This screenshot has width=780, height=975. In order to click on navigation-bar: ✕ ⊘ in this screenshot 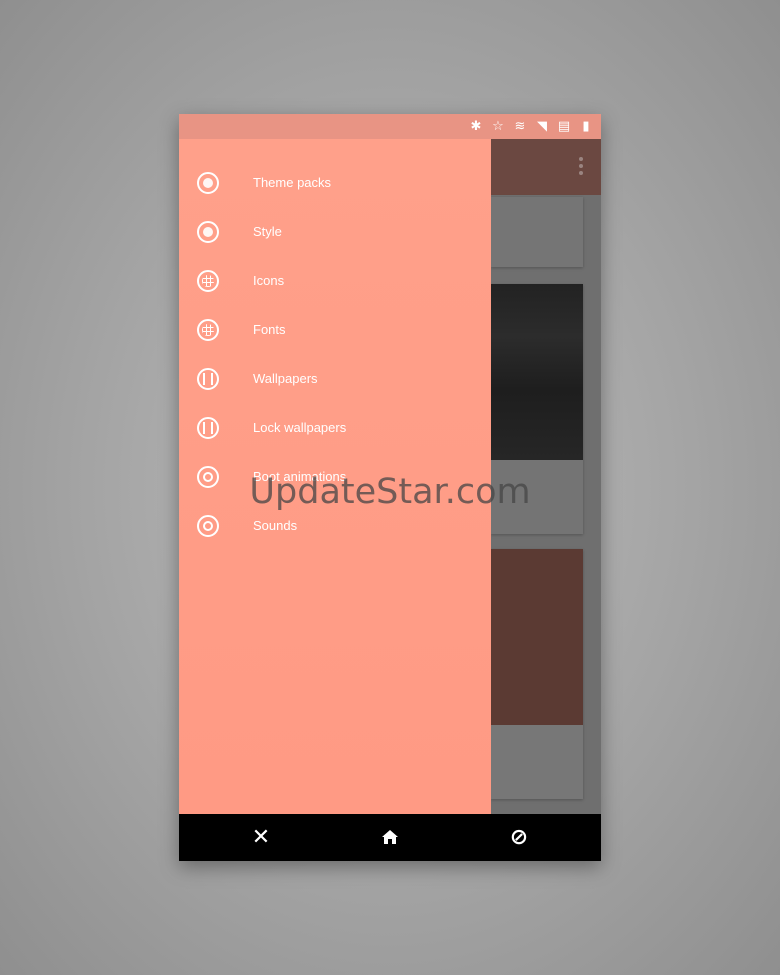, I will do `click(390, 837)`.